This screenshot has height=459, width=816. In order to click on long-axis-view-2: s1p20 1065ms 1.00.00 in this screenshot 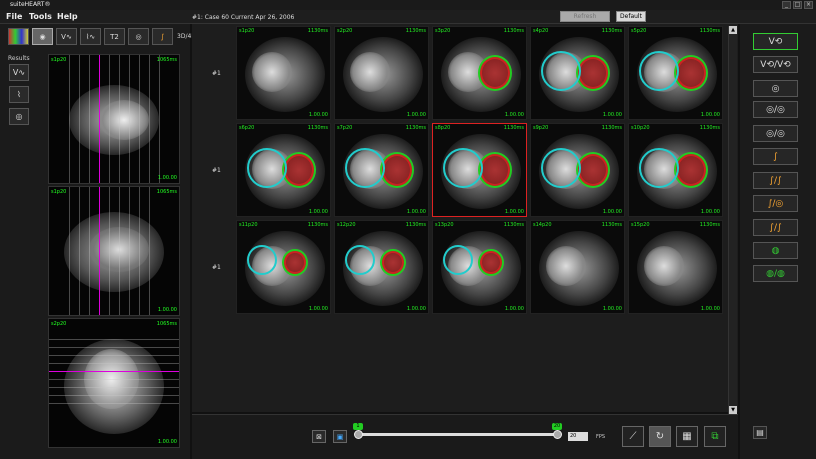, I will do `click(114, 251)`.